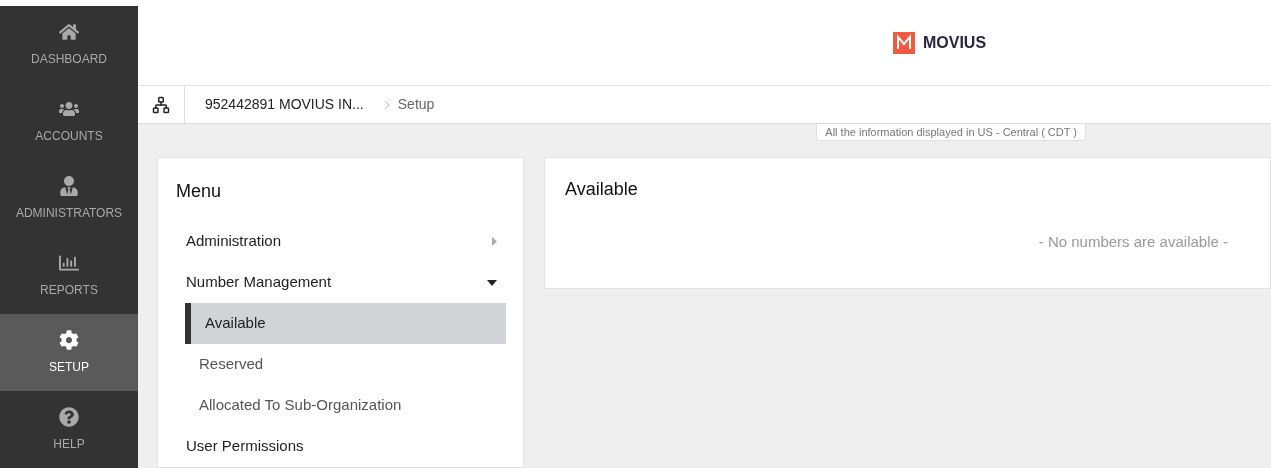  Describe the element at coordinates (69, 198) in the screenshot. I see `sidebar-item: ADMINISTRATORS` at that location.